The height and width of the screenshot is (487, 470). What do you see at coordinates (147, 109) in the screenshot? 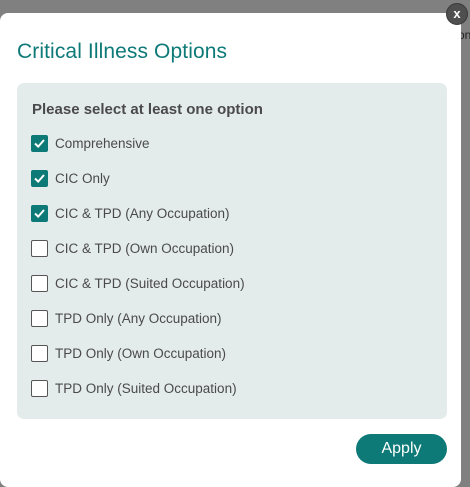
I see `options-heading: Please select at least one option` at bounding box center [147, 109].